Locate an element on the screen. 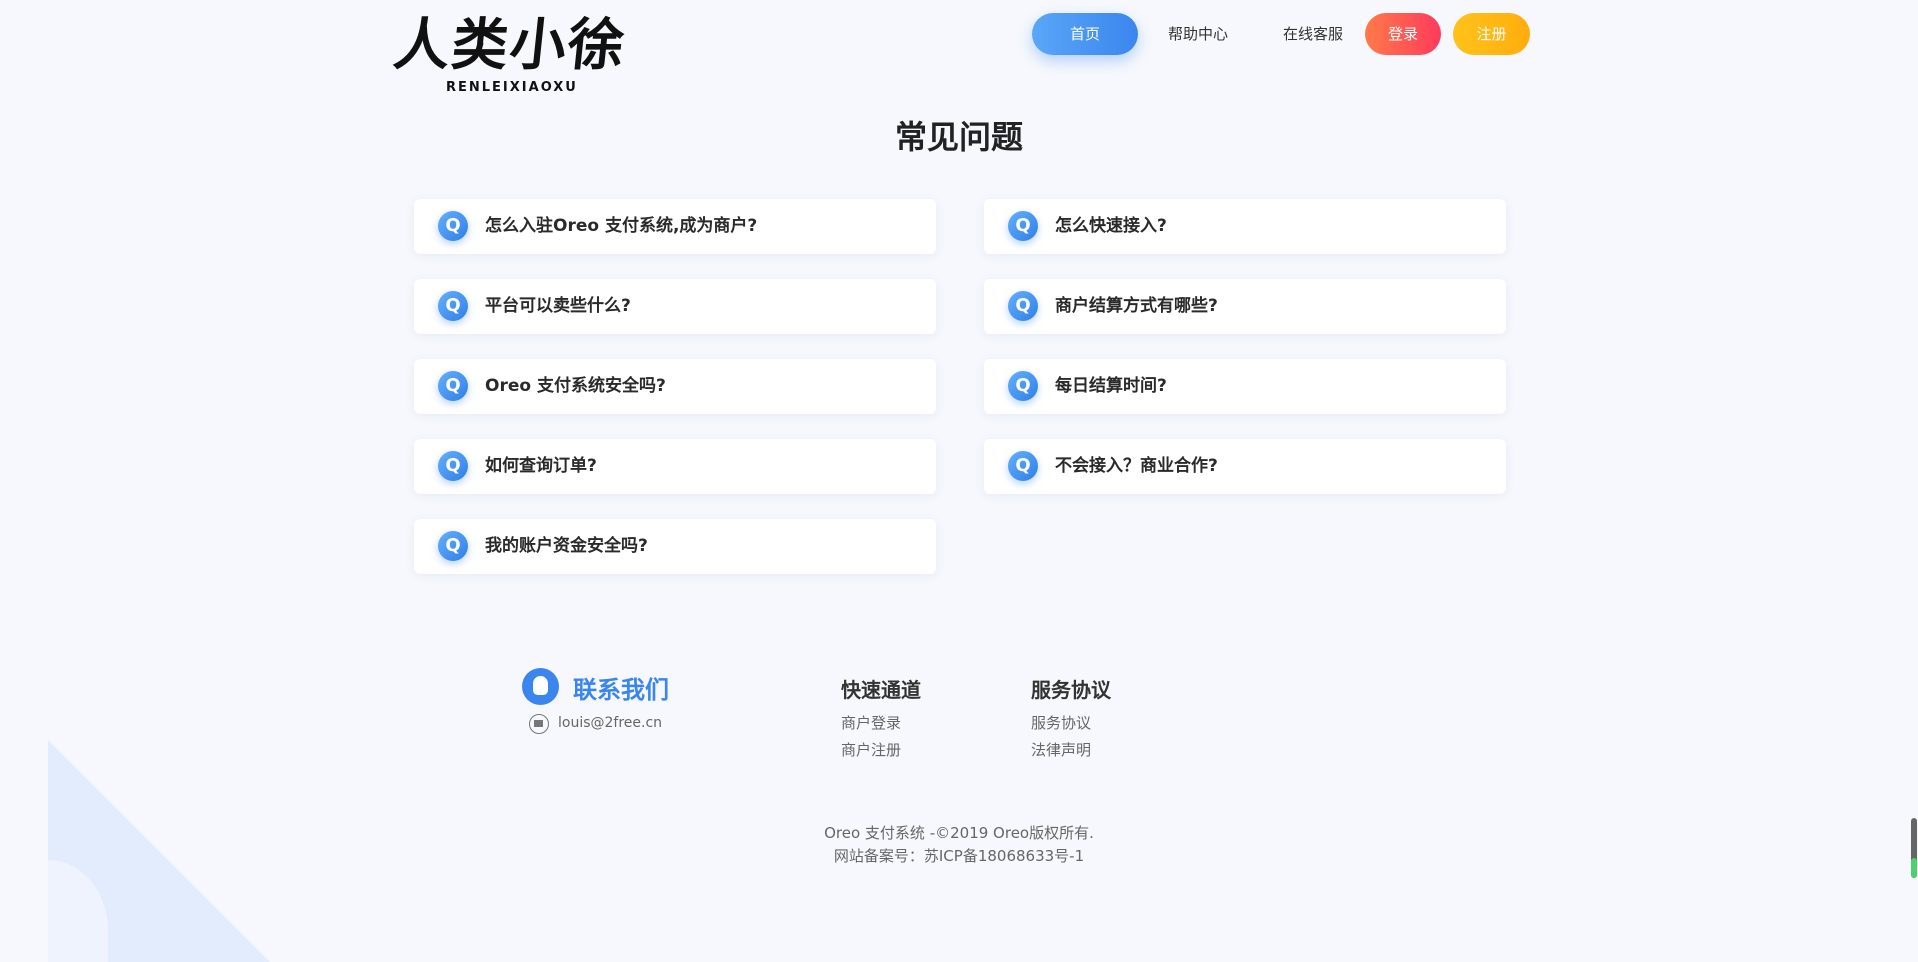 This screenshot has width=1918, height=962. contact-title: 联系我们 is located at coordinates (621, 690).